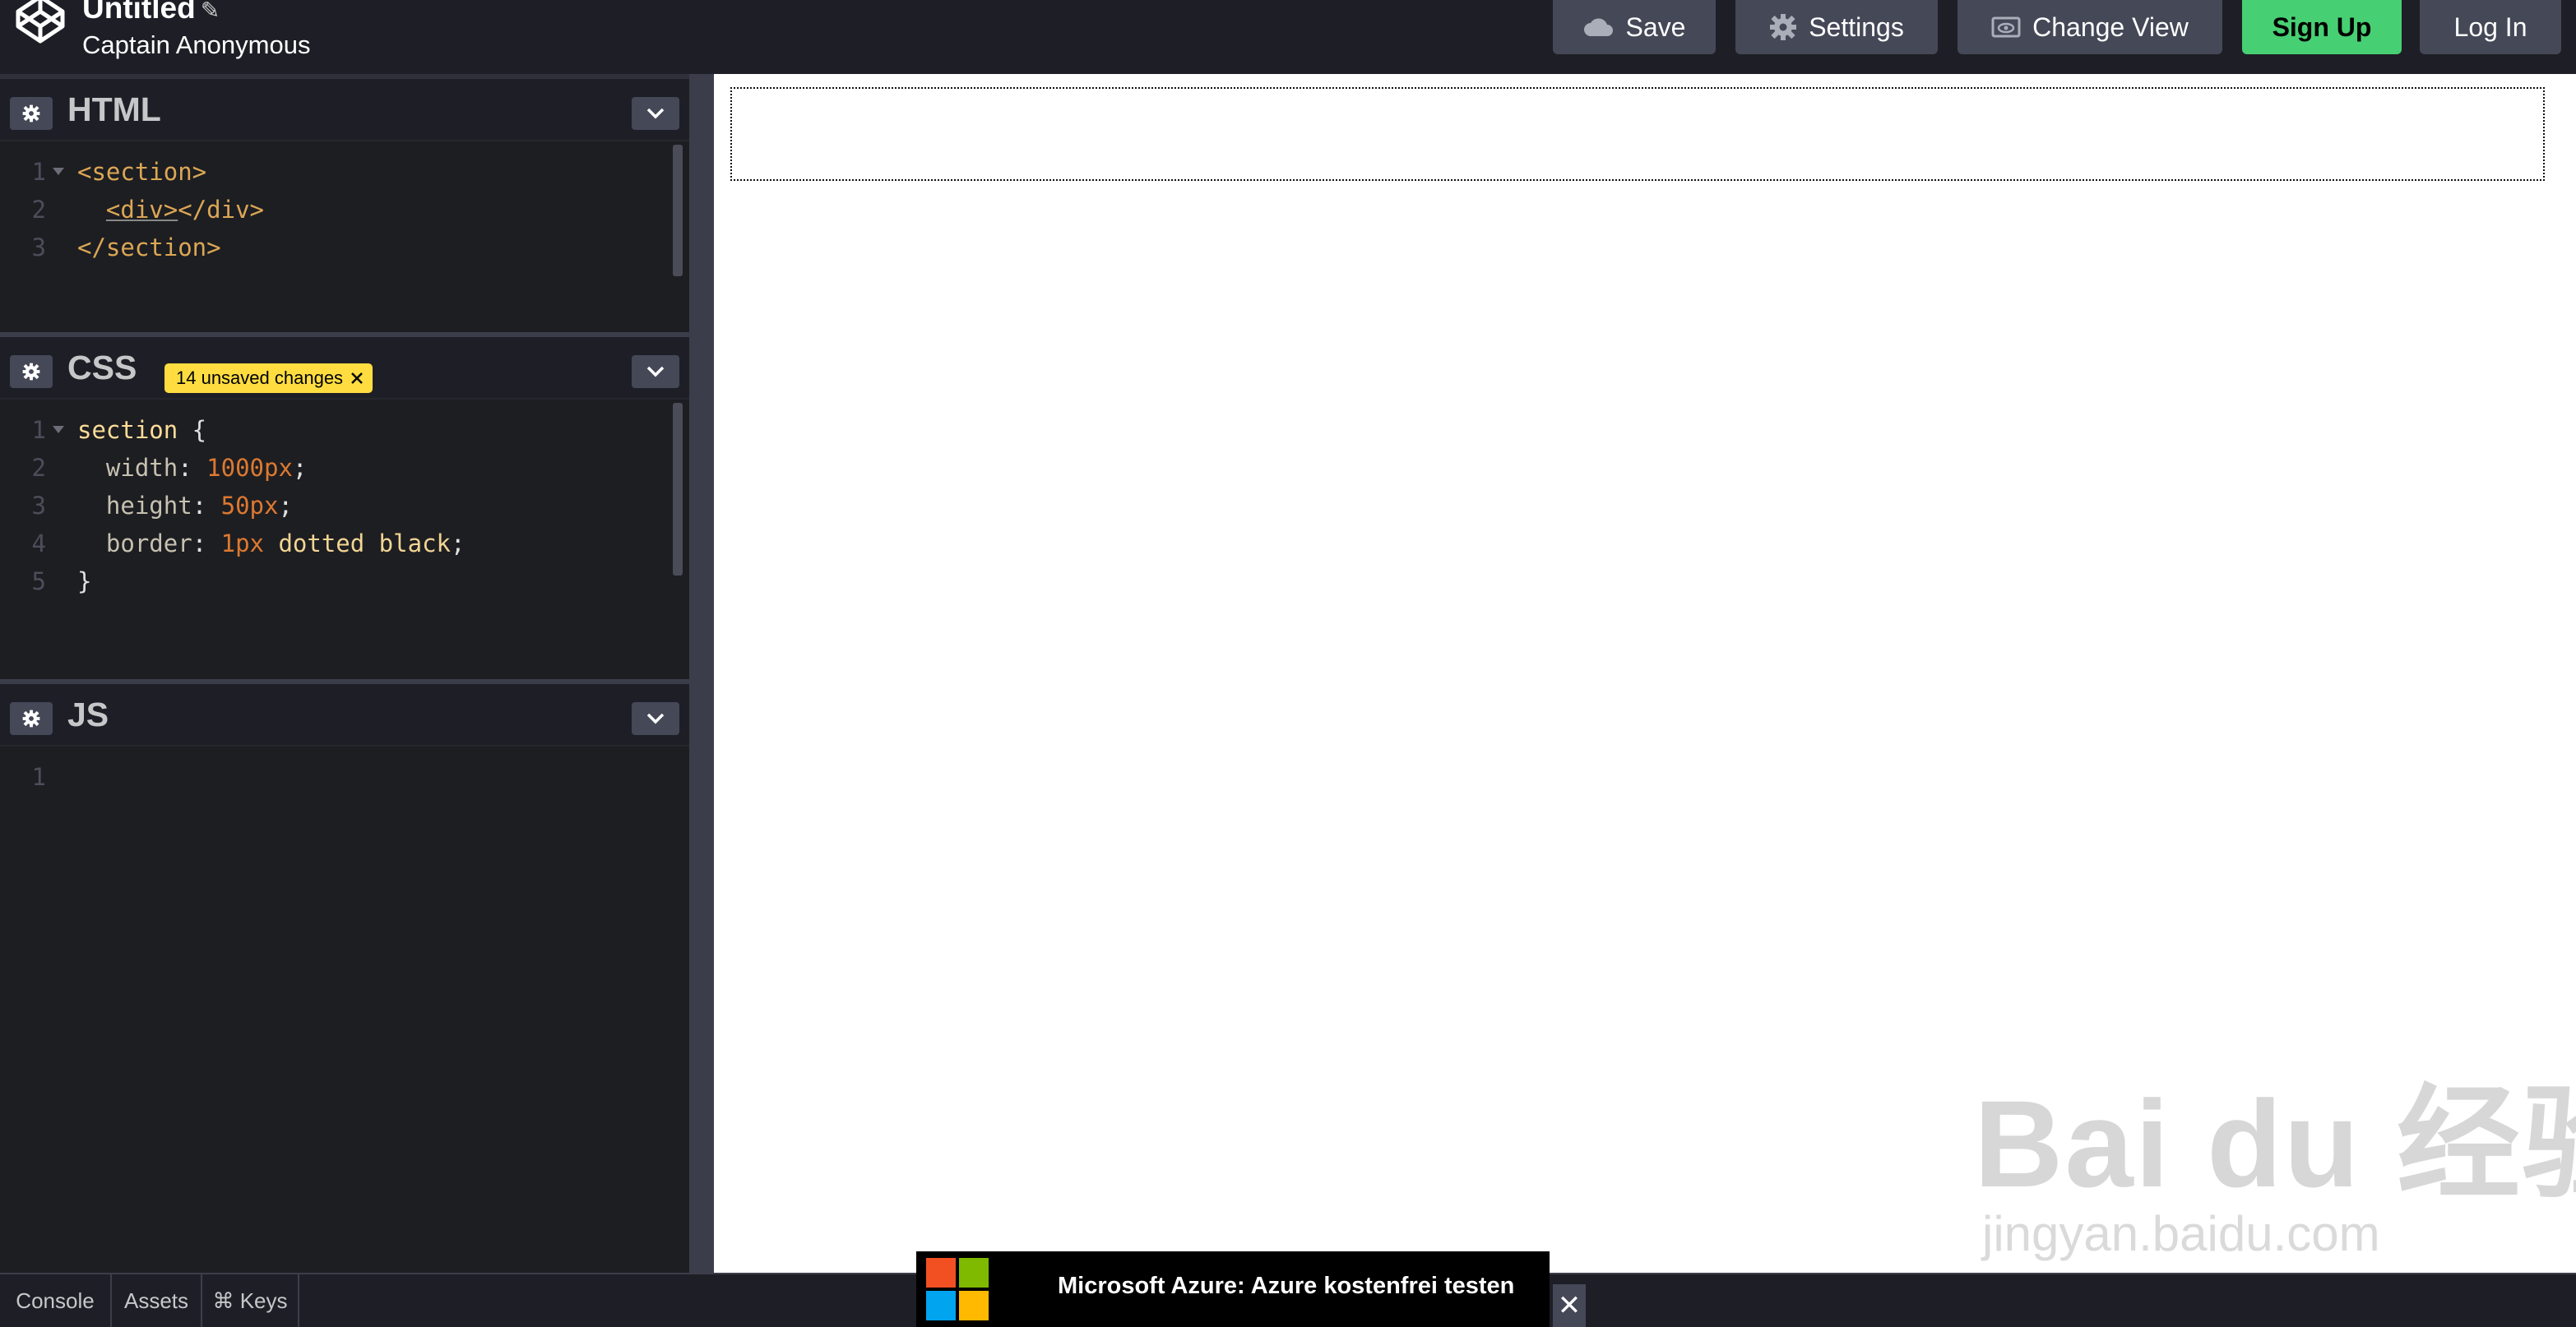 This screenshot has height=1327, width=2576. What do you see at coordinates (2006, 27) in the screenshot?
I see `eye-icon` at bounding box center [2006, 27].